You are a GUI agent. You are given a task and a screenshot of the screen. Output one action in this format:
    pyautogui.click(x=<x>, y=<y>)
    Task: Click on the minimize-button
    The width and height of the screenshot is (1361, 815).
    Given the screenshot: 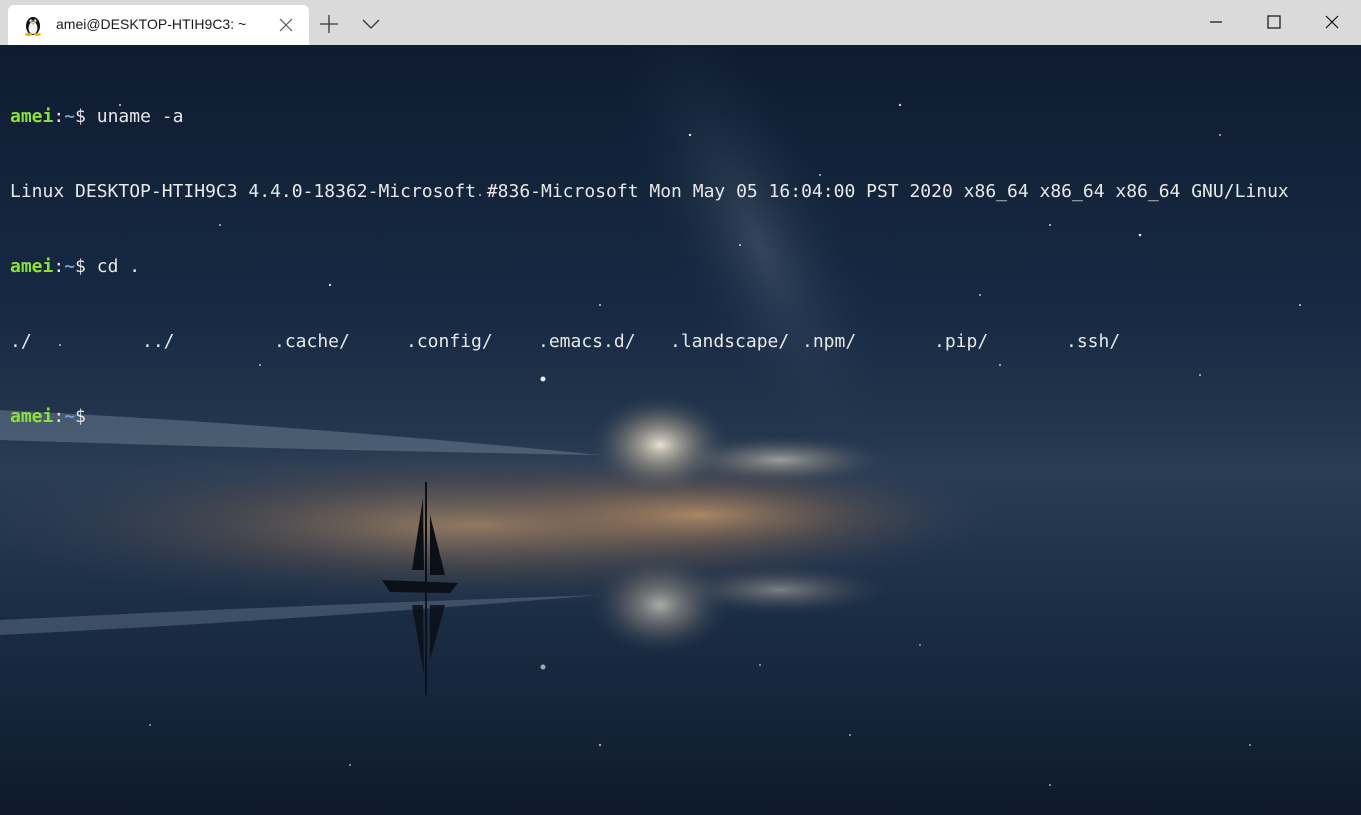 What is the action you would take?
    pyautogui.click(x=1216, y=22)
    